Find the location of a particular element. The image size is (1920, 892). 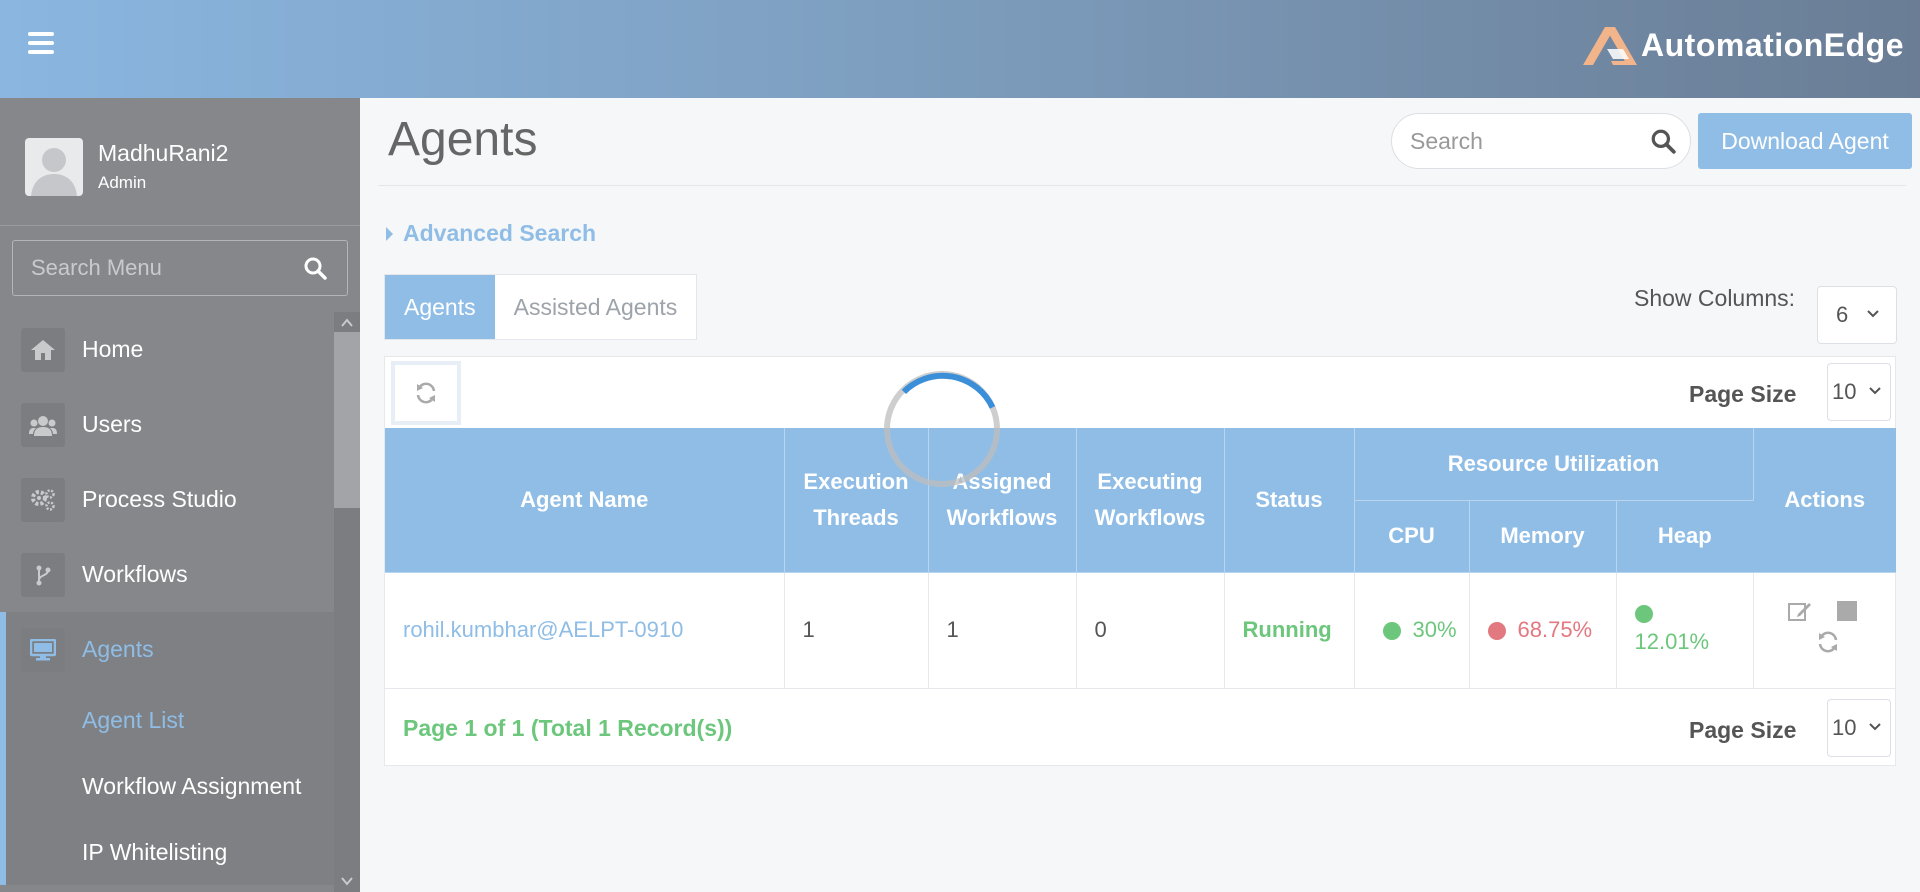

user-role: Admin is located at coordinates (122, 182).